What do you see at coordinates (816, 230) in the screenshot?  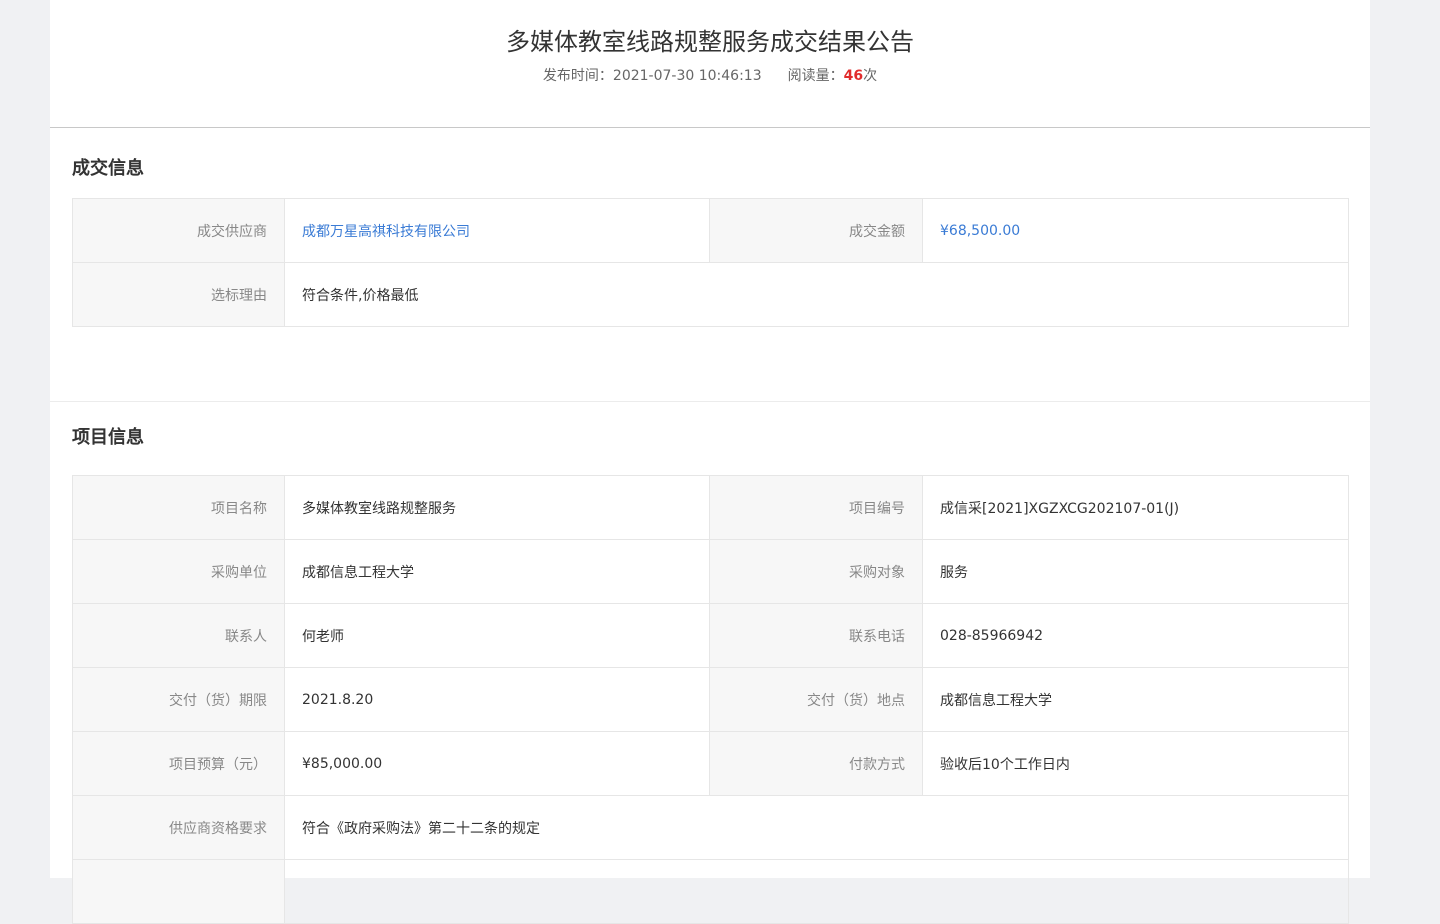 I see `amount-label: 成交金额` at bounding box center [816, 230].